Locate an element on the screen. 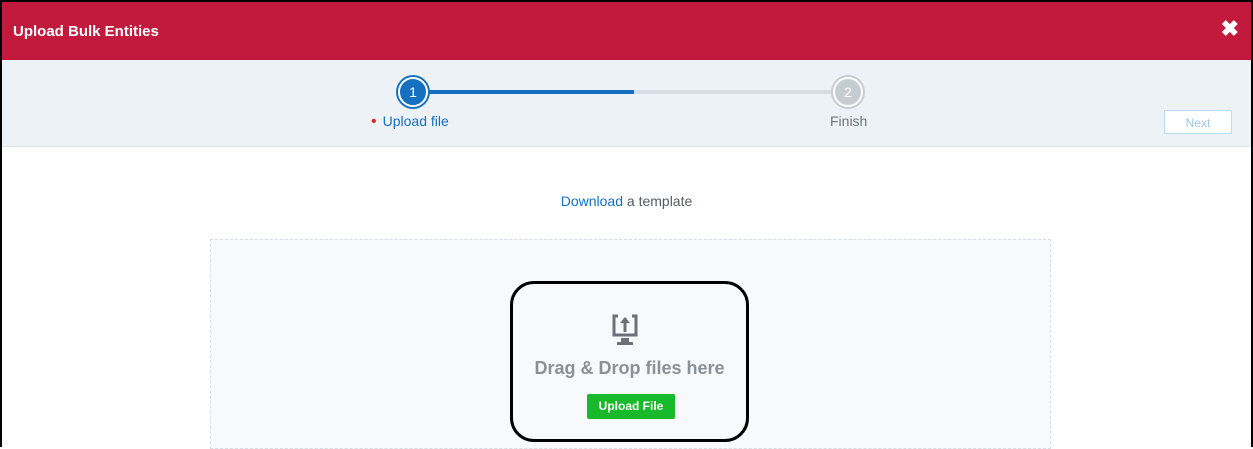 Image resolution: width=1253 pixels, height=449 pixels. close-icon: ✖ is located at coordinates (1230, 29).